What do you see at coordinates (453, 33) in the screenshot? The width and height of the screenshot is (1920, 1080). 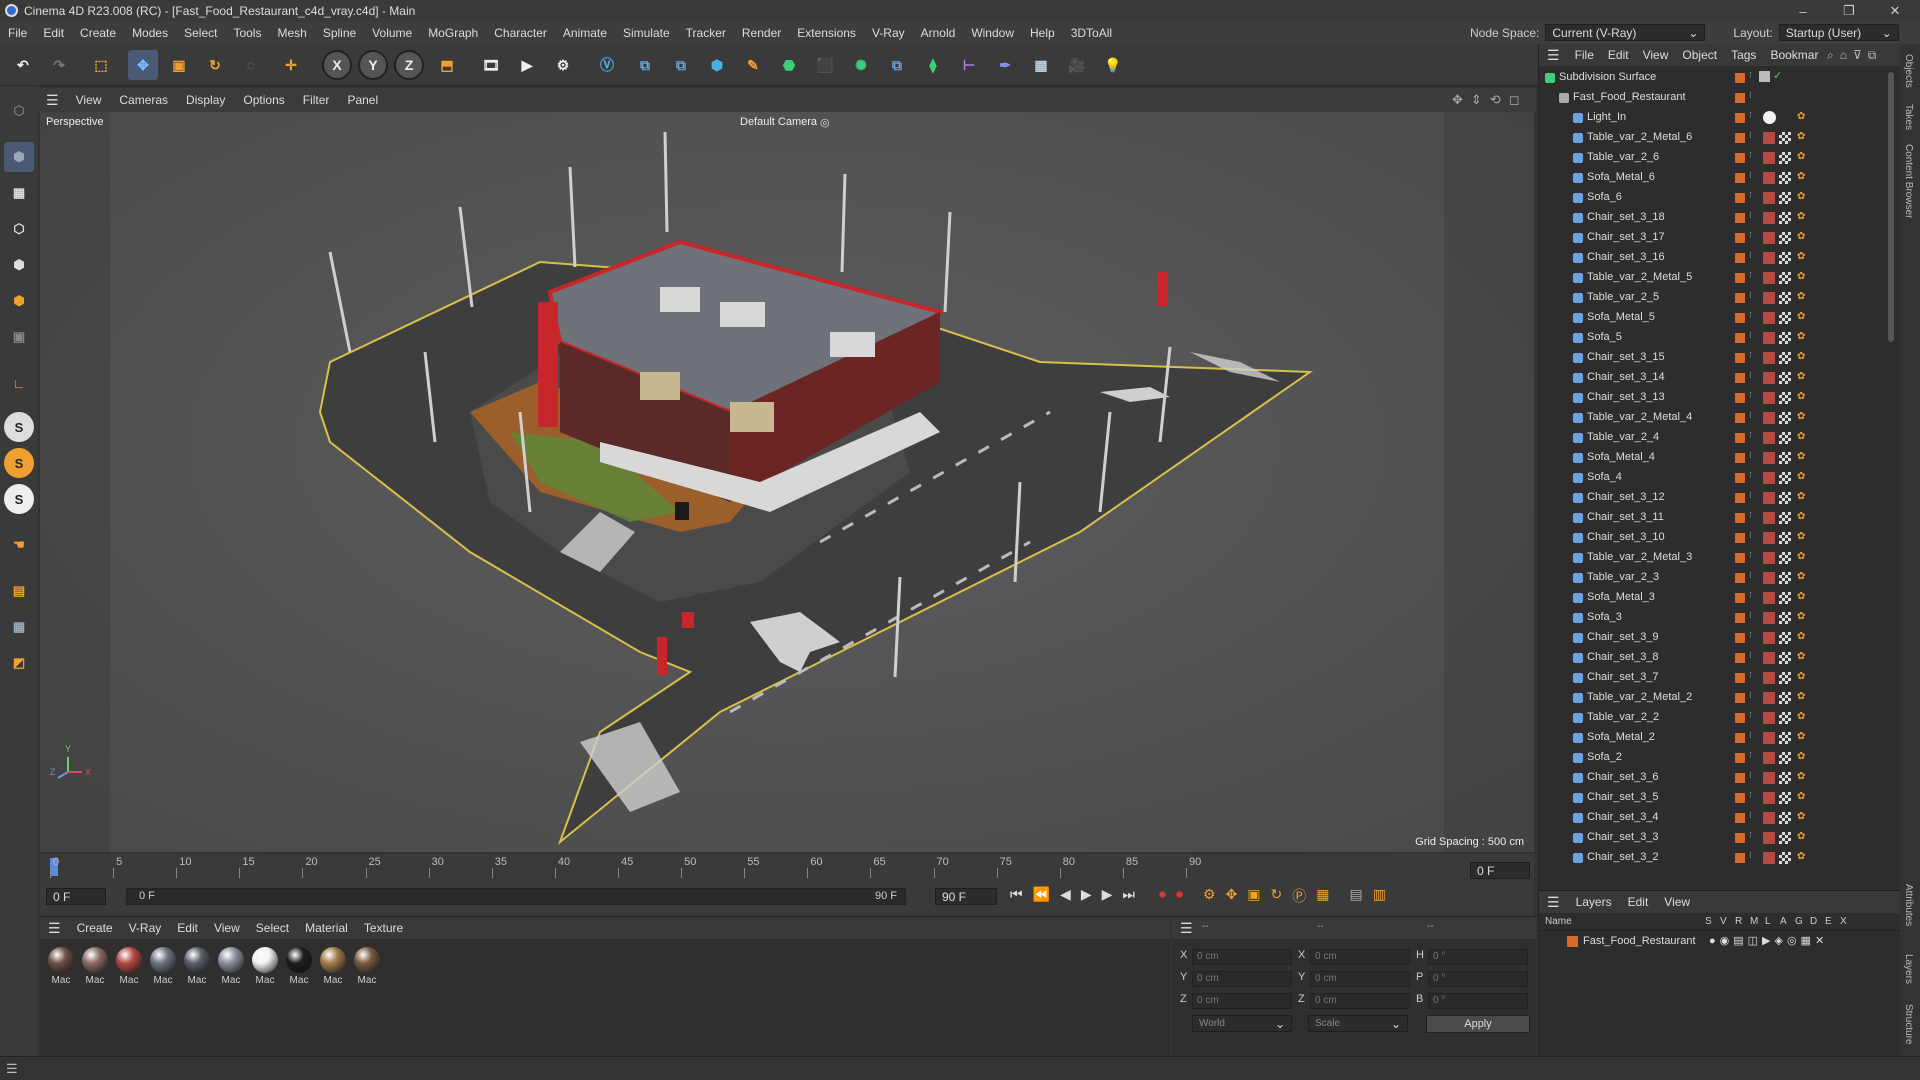 I see `menu-item-mograph: MoGraph` at bounding box center [453, 33].